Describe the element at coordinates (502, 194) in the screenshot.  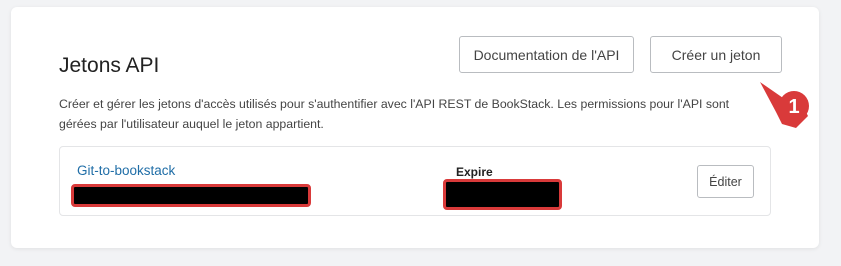
I see `redacted-expiry-date` at that location.